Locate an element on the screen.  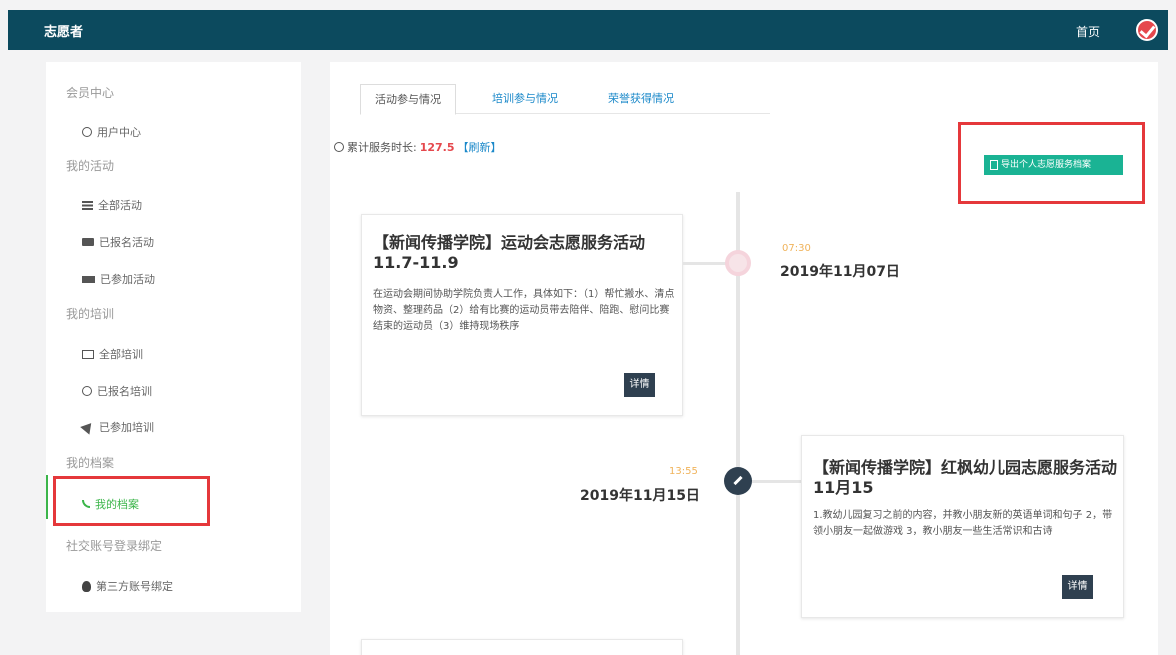
service-hours-label: 累计服务时长: is located at coordinates (382, 147).